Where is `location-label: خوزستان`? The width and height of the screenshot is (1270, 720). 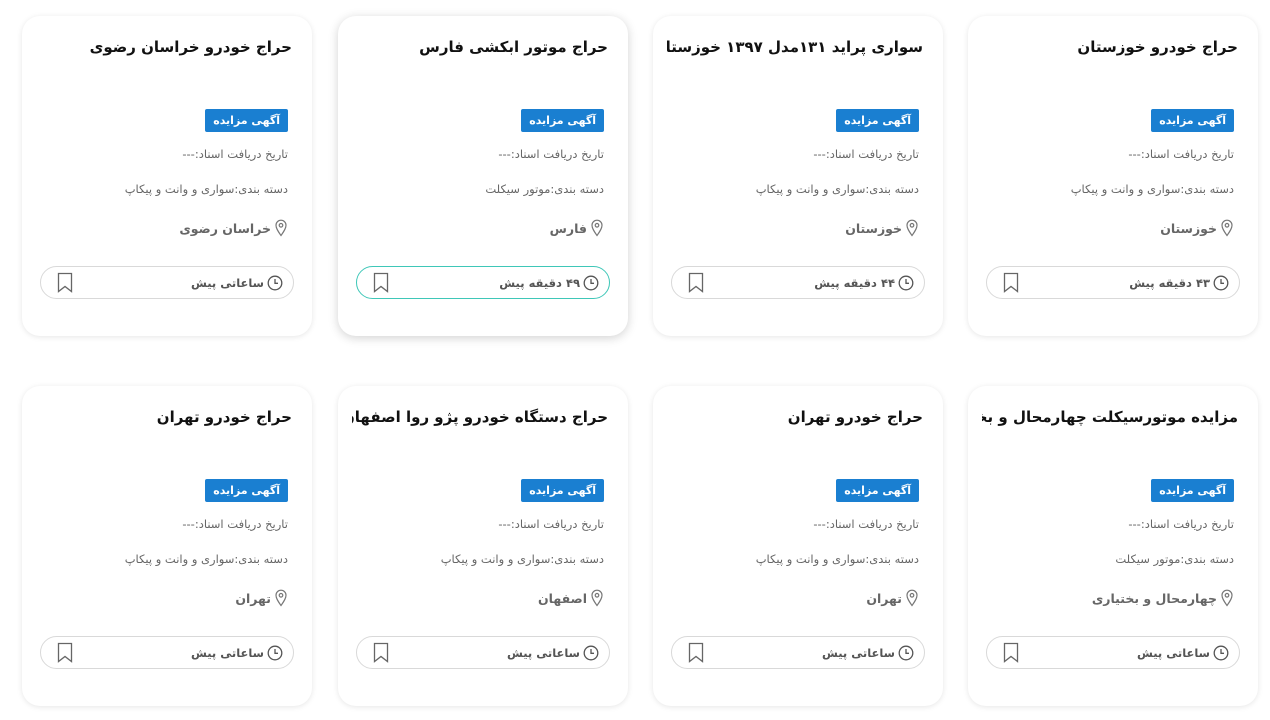 location-label: خوزستان is located at coordinates (1188, 228).